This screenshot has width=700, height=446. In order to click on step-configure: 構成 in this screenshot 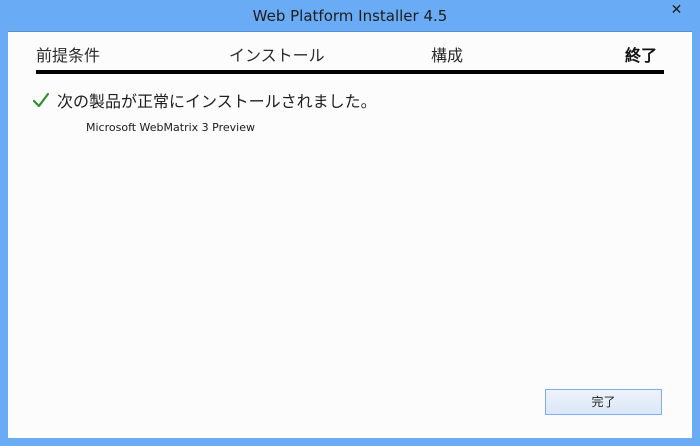, I will do `click(447, 55)`.